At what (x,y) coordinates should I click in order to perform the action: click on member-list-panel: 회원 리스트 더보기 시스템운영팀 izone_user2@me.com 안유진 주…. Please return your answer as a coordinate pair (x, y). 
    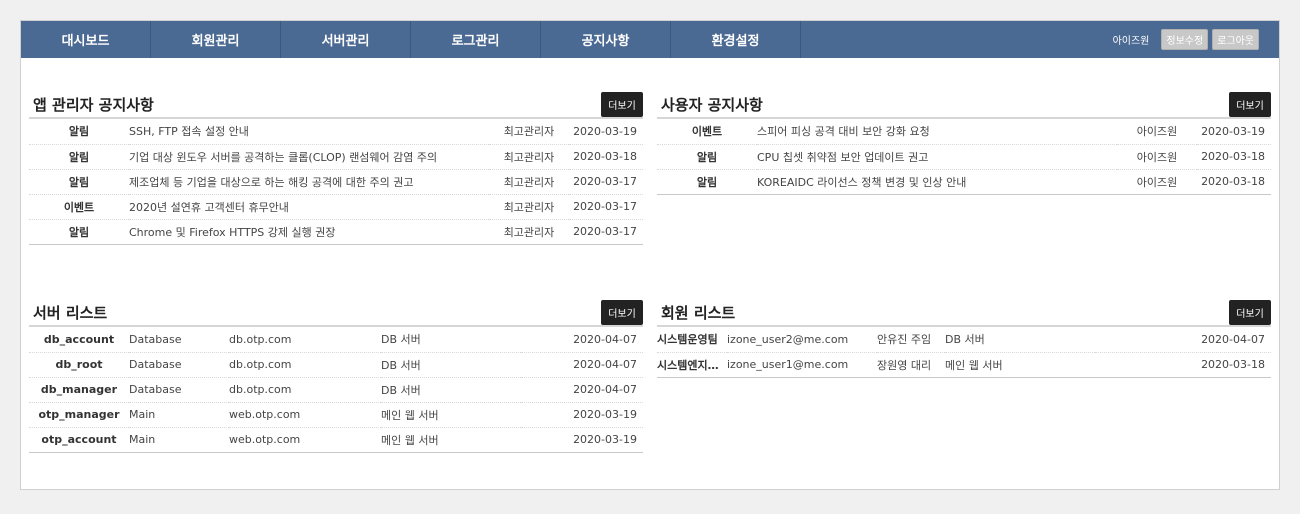
    Looking at the image, I should click on (964, 338).